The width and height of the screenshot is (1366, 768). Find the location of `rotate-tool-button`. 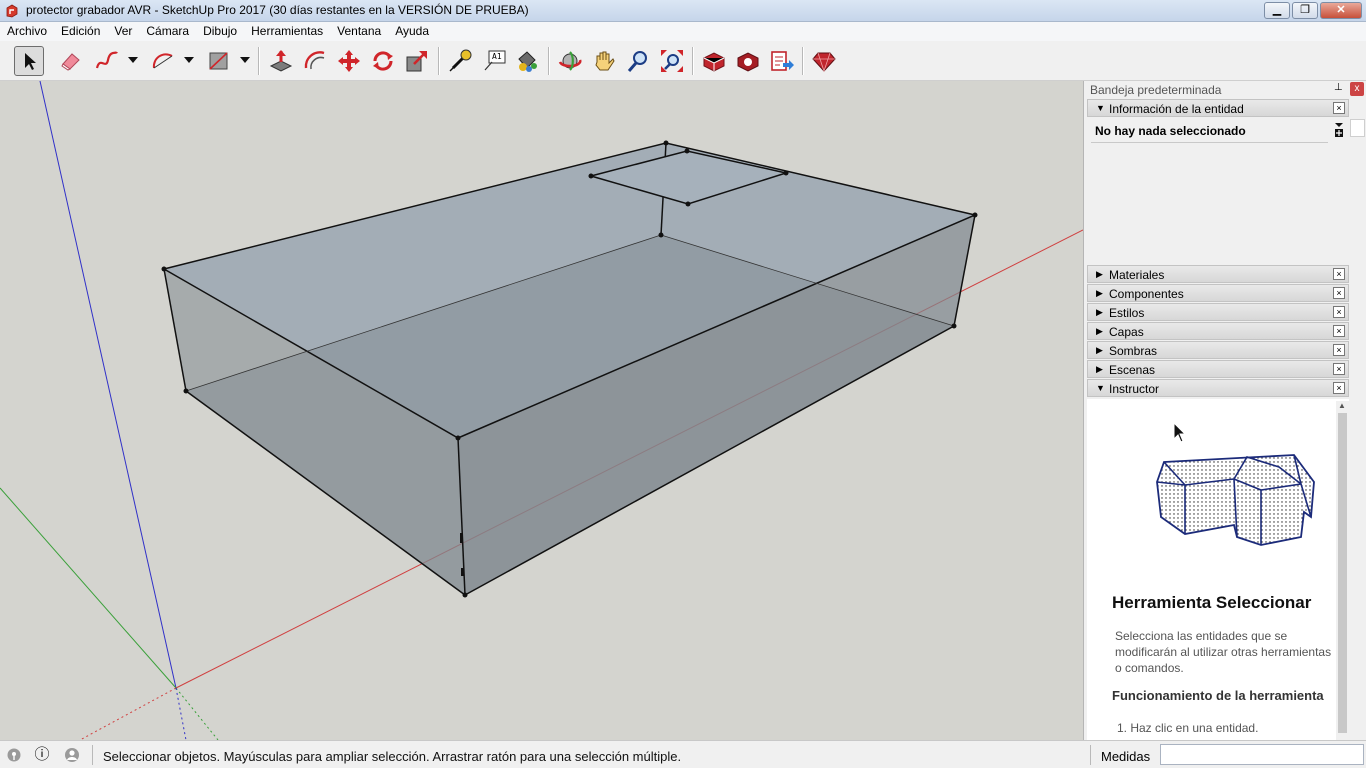

rotate-tool-button is located at coordinates (383, 61).